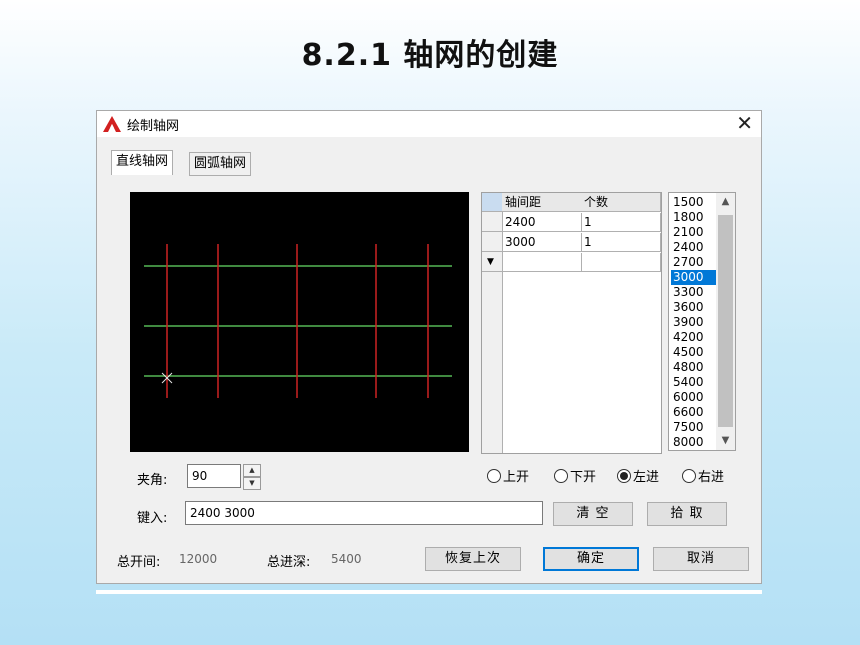 This screenshot has height=645, width=860. I want to click on angle-input: 90, so click(214, 476).